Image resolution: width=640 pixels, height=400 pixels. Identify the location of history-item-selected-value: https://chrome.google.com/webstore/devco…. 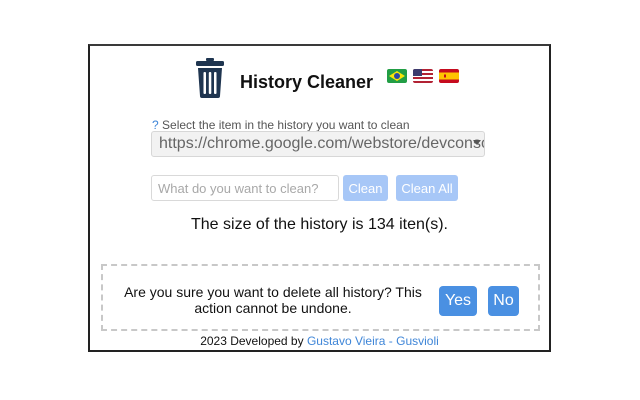
(322, 143).